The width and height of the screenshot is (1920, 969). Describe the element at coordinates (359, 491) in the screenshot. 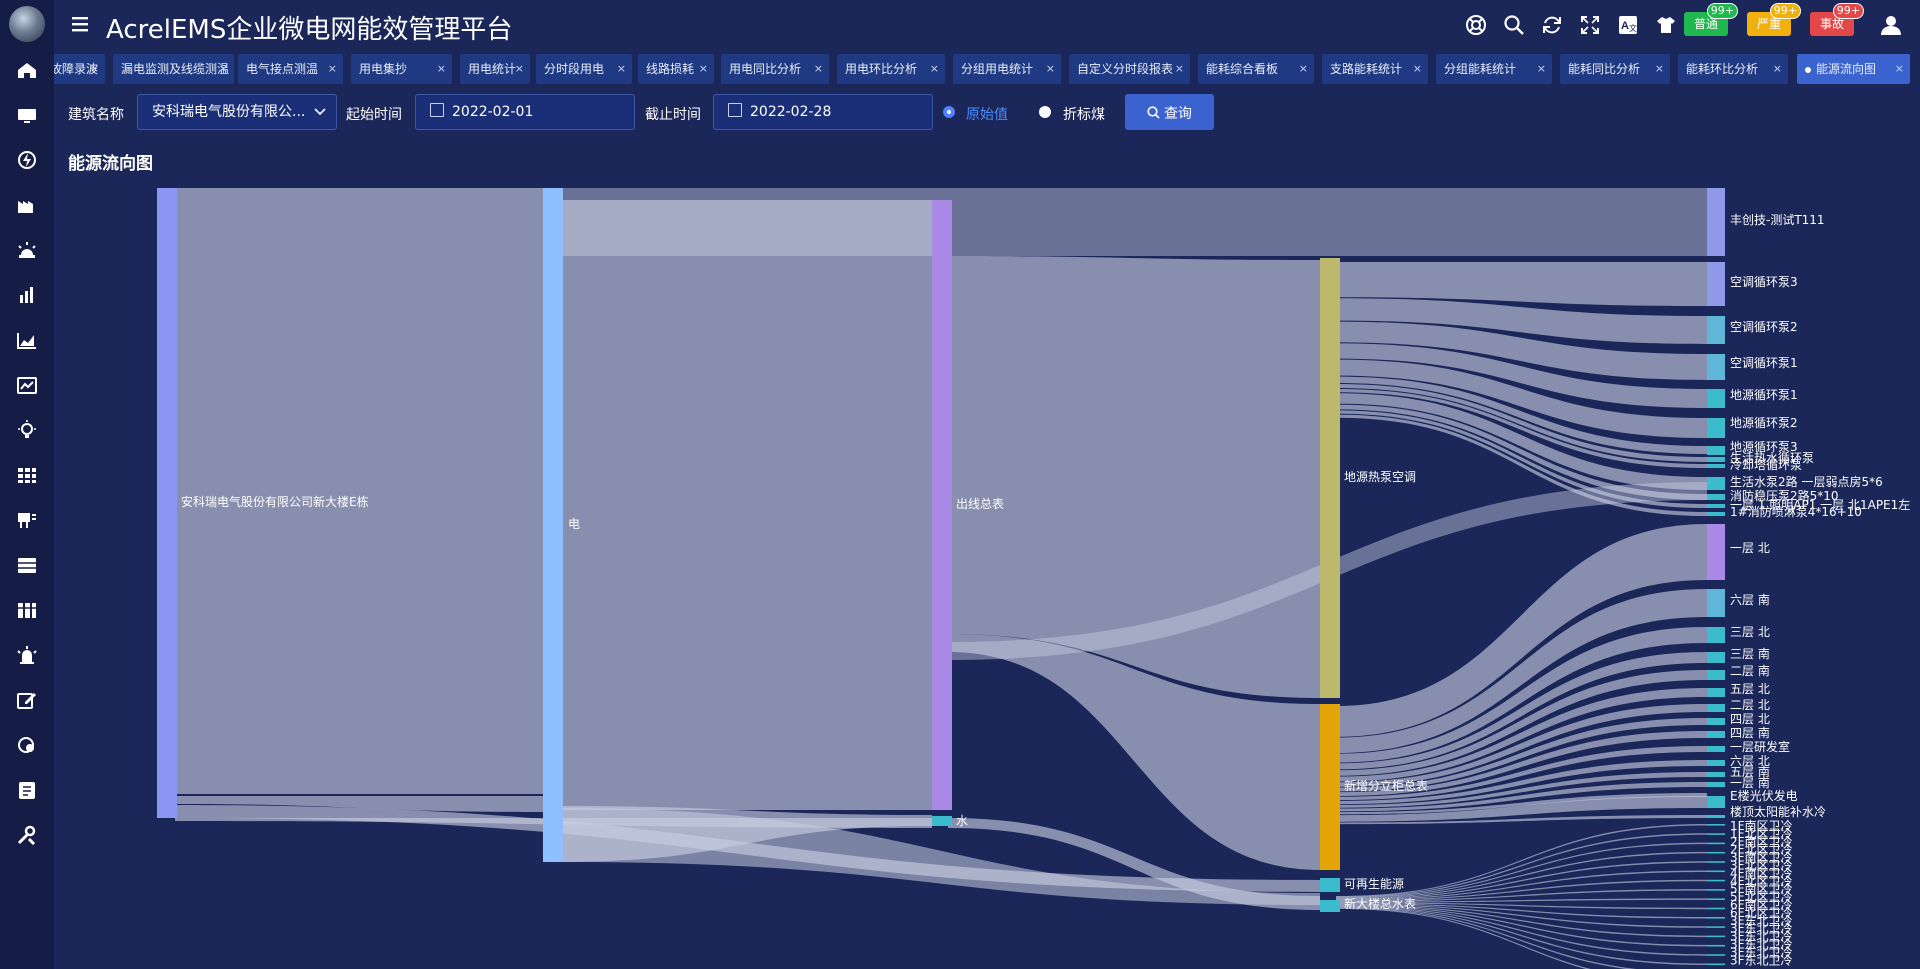

I see `link-source-electric` at that location.